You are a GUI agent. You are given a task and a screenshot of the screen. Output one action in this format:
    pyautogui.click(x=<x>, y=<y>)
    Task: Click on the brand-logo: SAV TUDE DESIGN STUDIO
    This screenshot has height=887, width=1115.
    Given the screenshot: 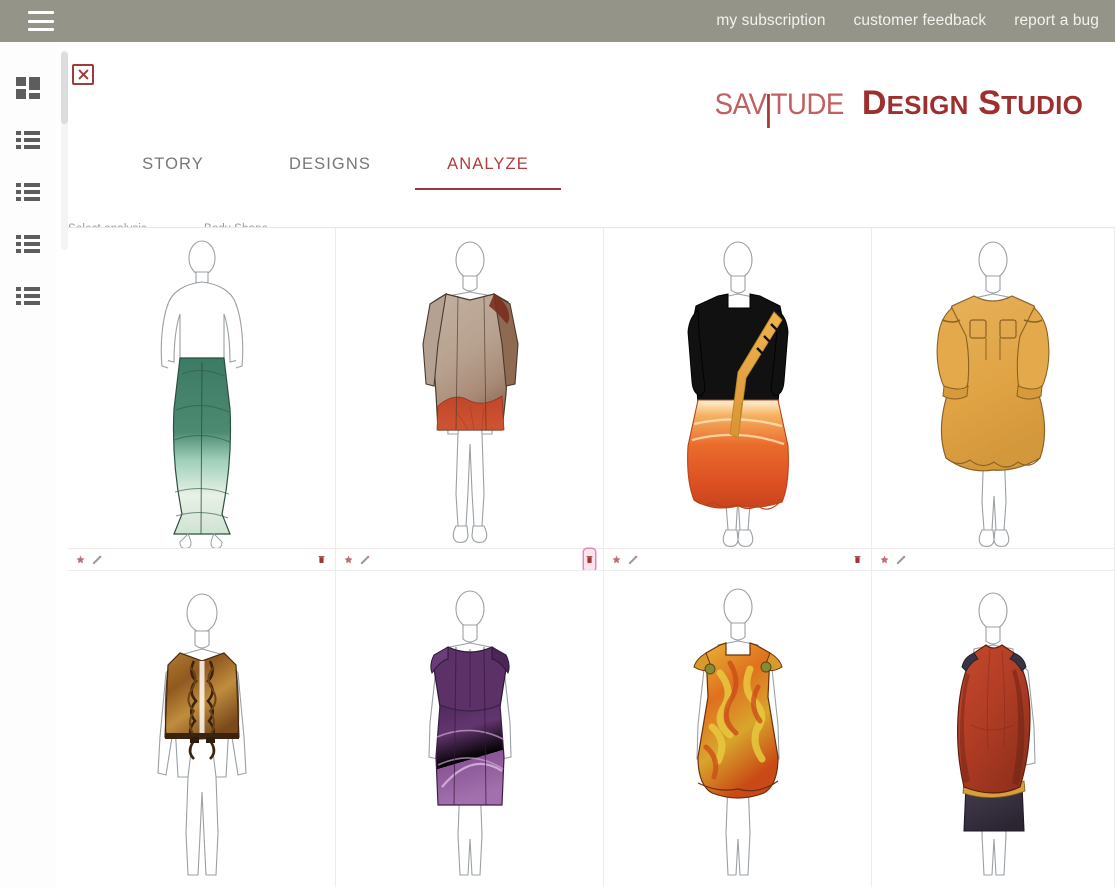 What is the action you would take?
    pyautogui.click(x=896, y=106)
    